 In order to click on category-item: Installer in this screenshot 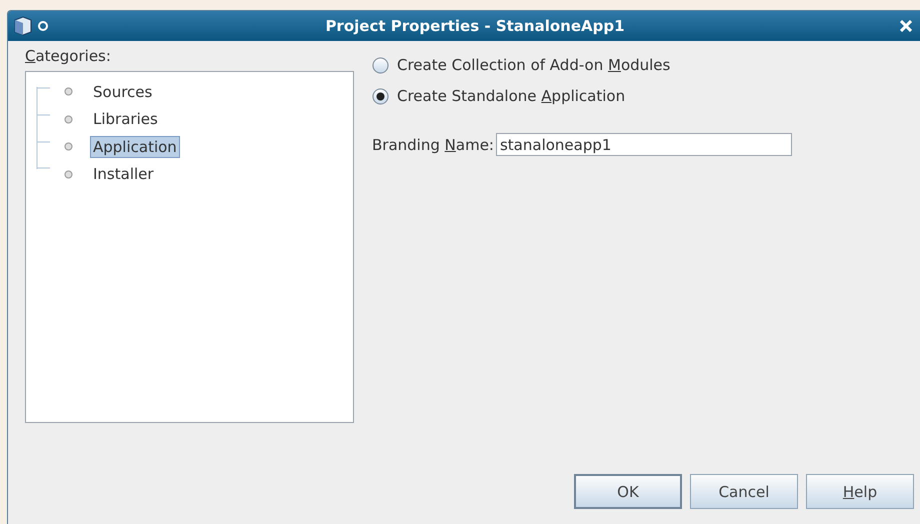, I will do `click(123, 174)`.